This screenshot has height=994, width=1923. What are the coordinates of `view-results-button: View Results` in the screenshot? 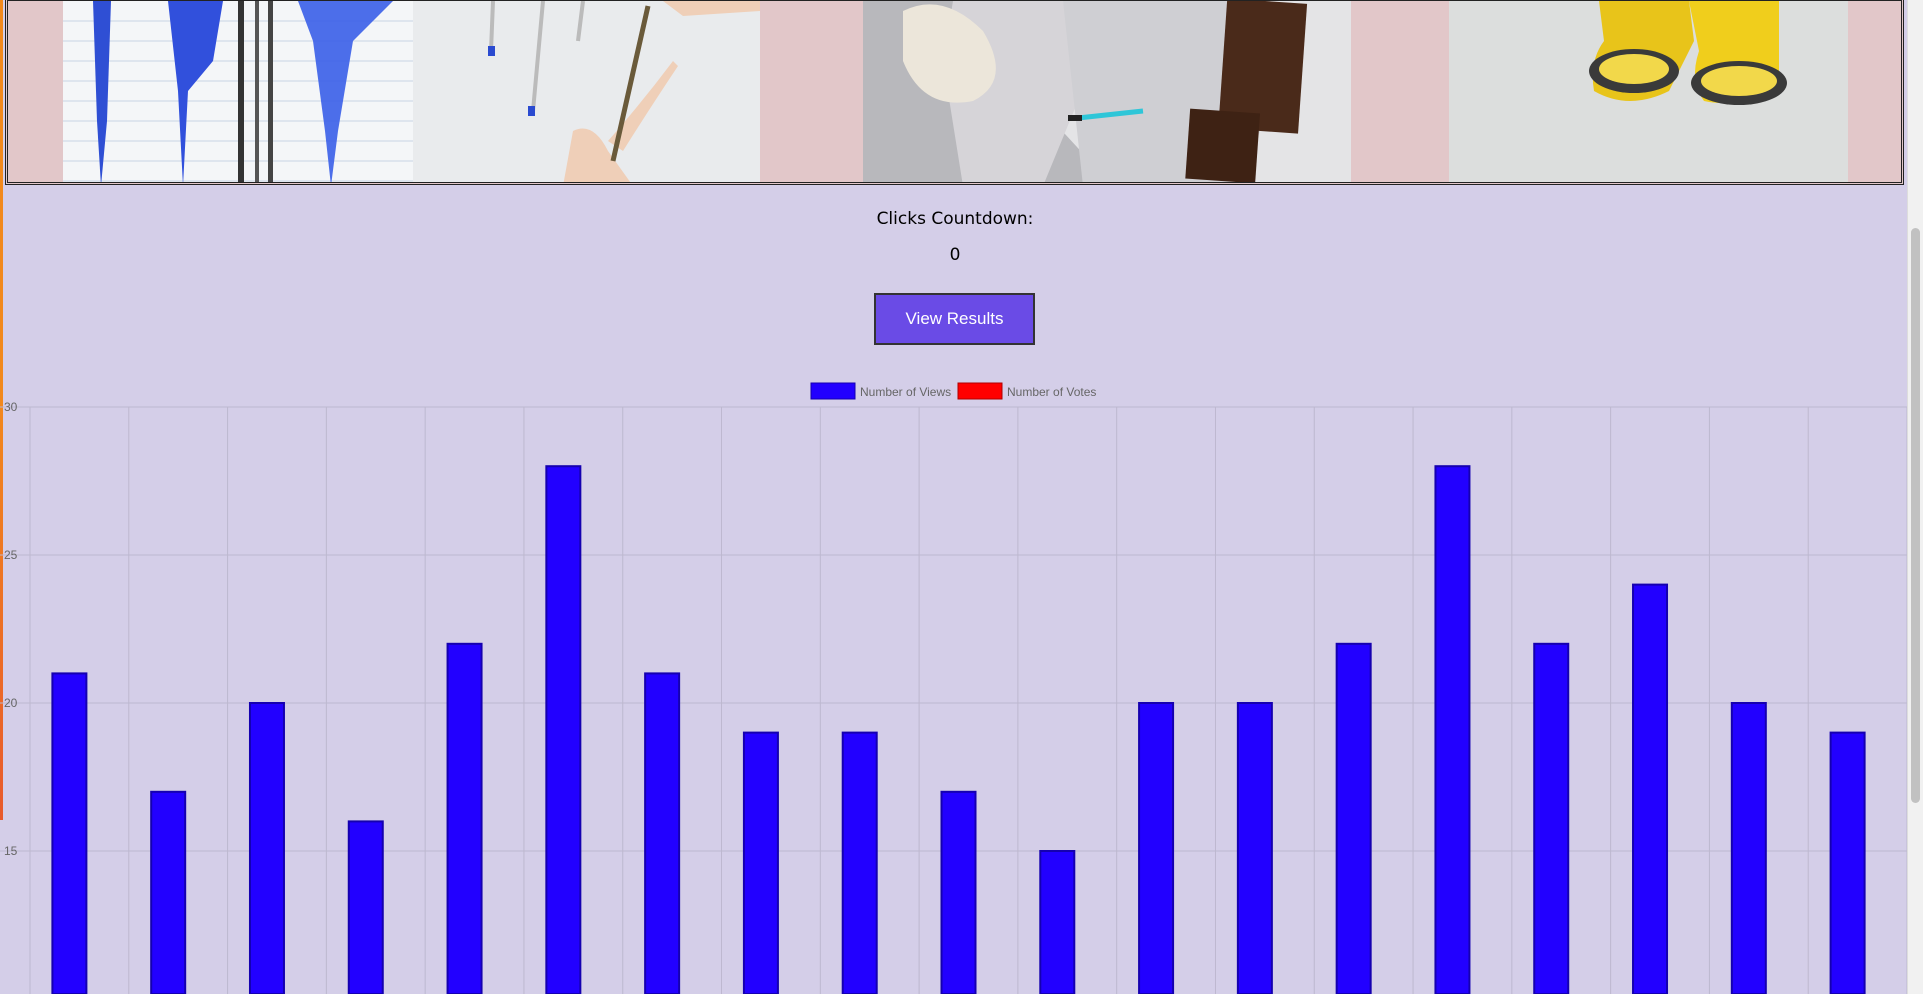 It's located at (954, 319).